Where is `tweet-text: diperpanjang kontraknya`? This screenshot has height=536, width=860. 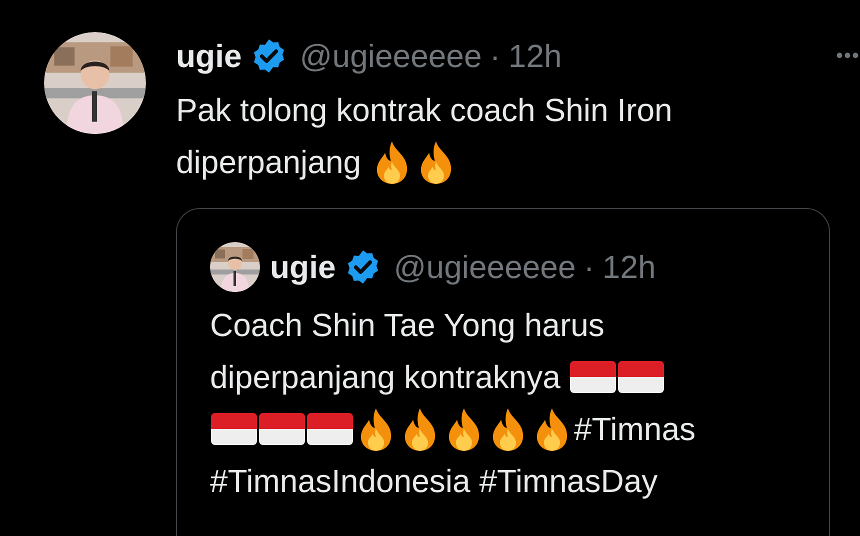 tweet-text: diperpanjang kontraknya is located at coordinates (386, 377).